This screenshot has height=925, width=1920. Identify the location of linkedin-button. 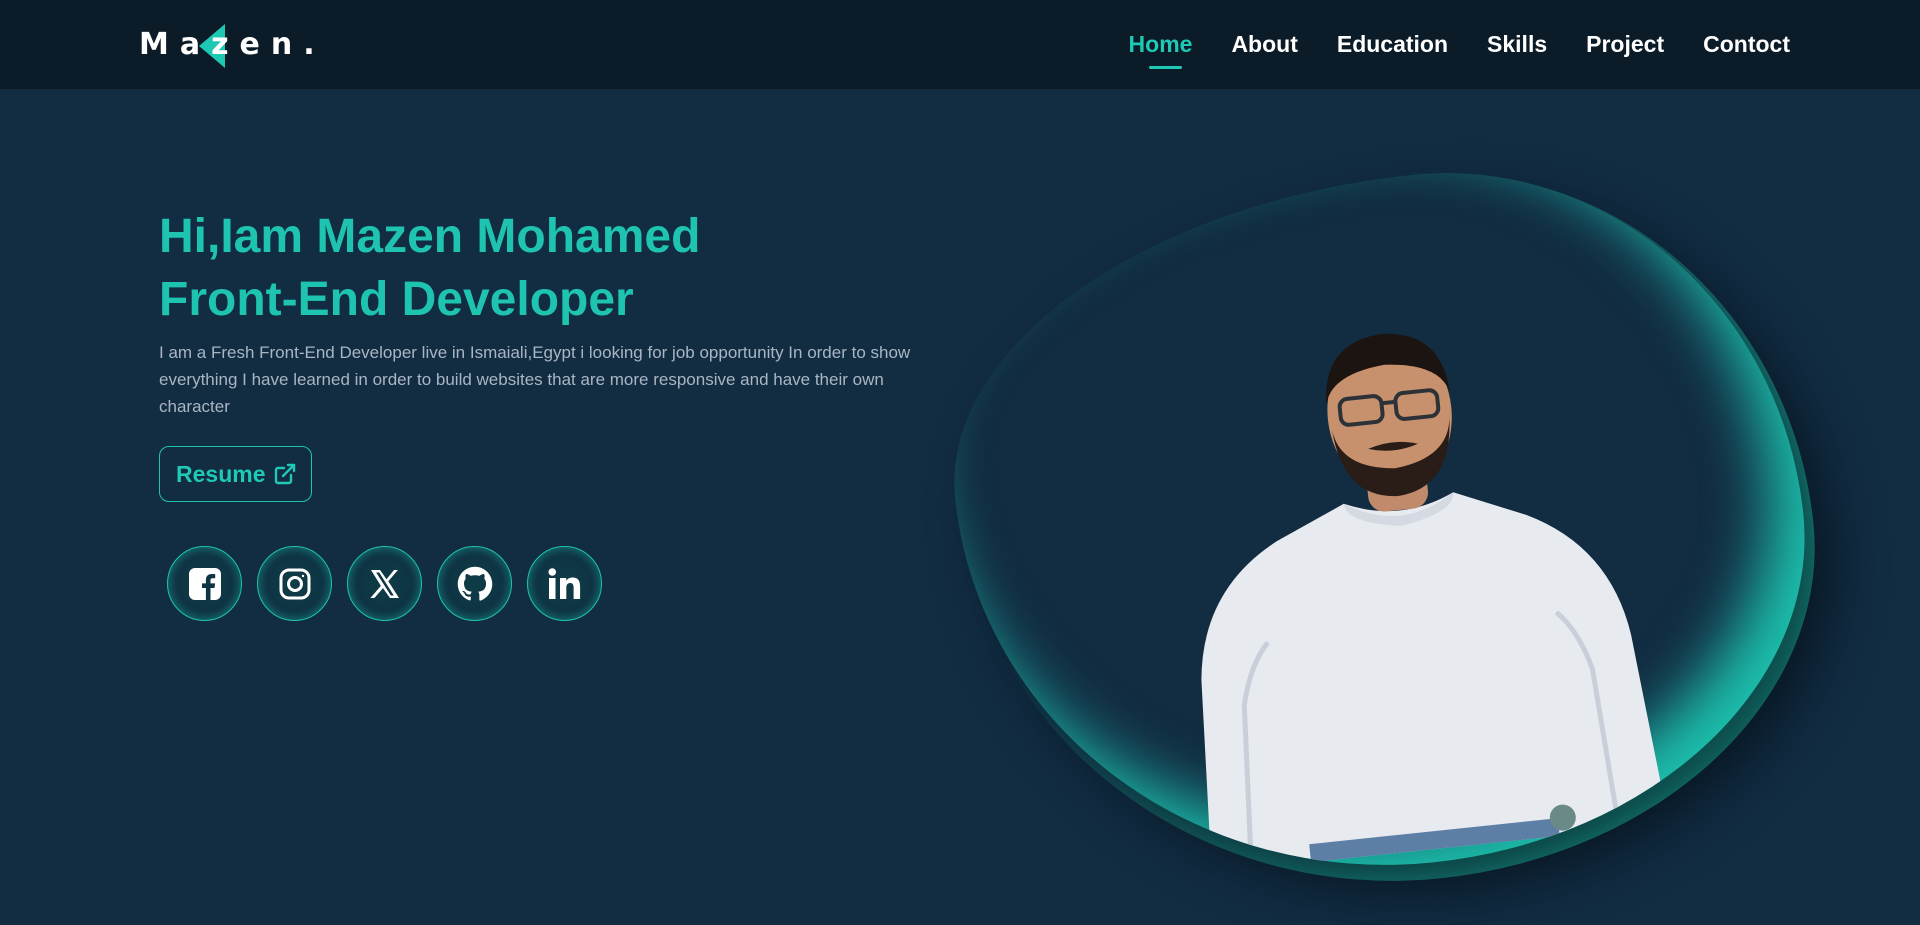
(564, 583).